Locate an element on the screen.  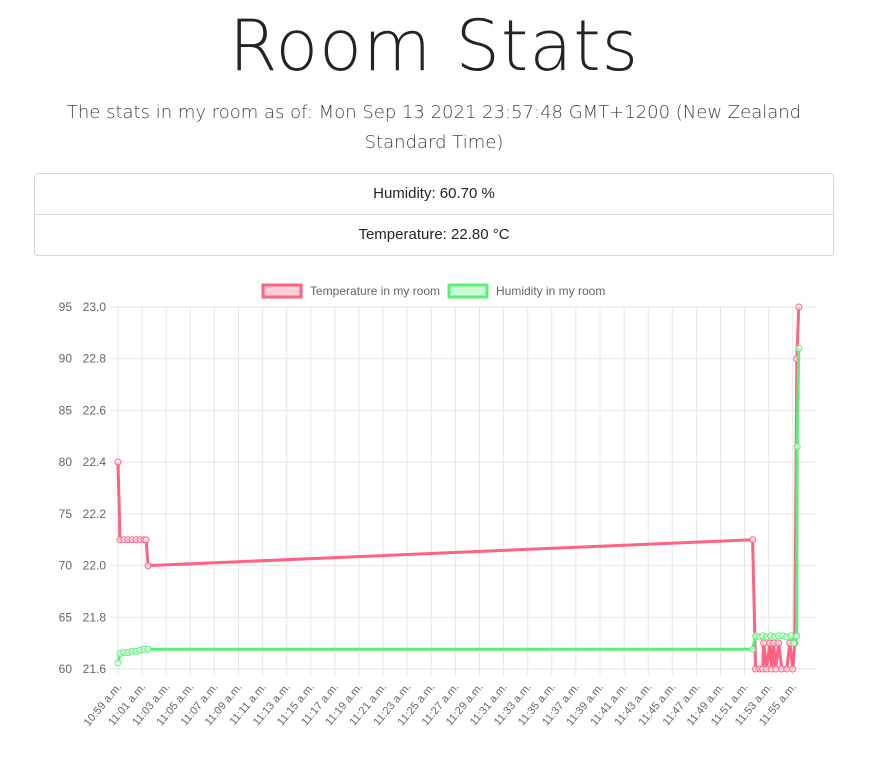
stats-list: Humidity: 60.70 % Temperature: 22.80 °C is located at coordinates (434, 214).